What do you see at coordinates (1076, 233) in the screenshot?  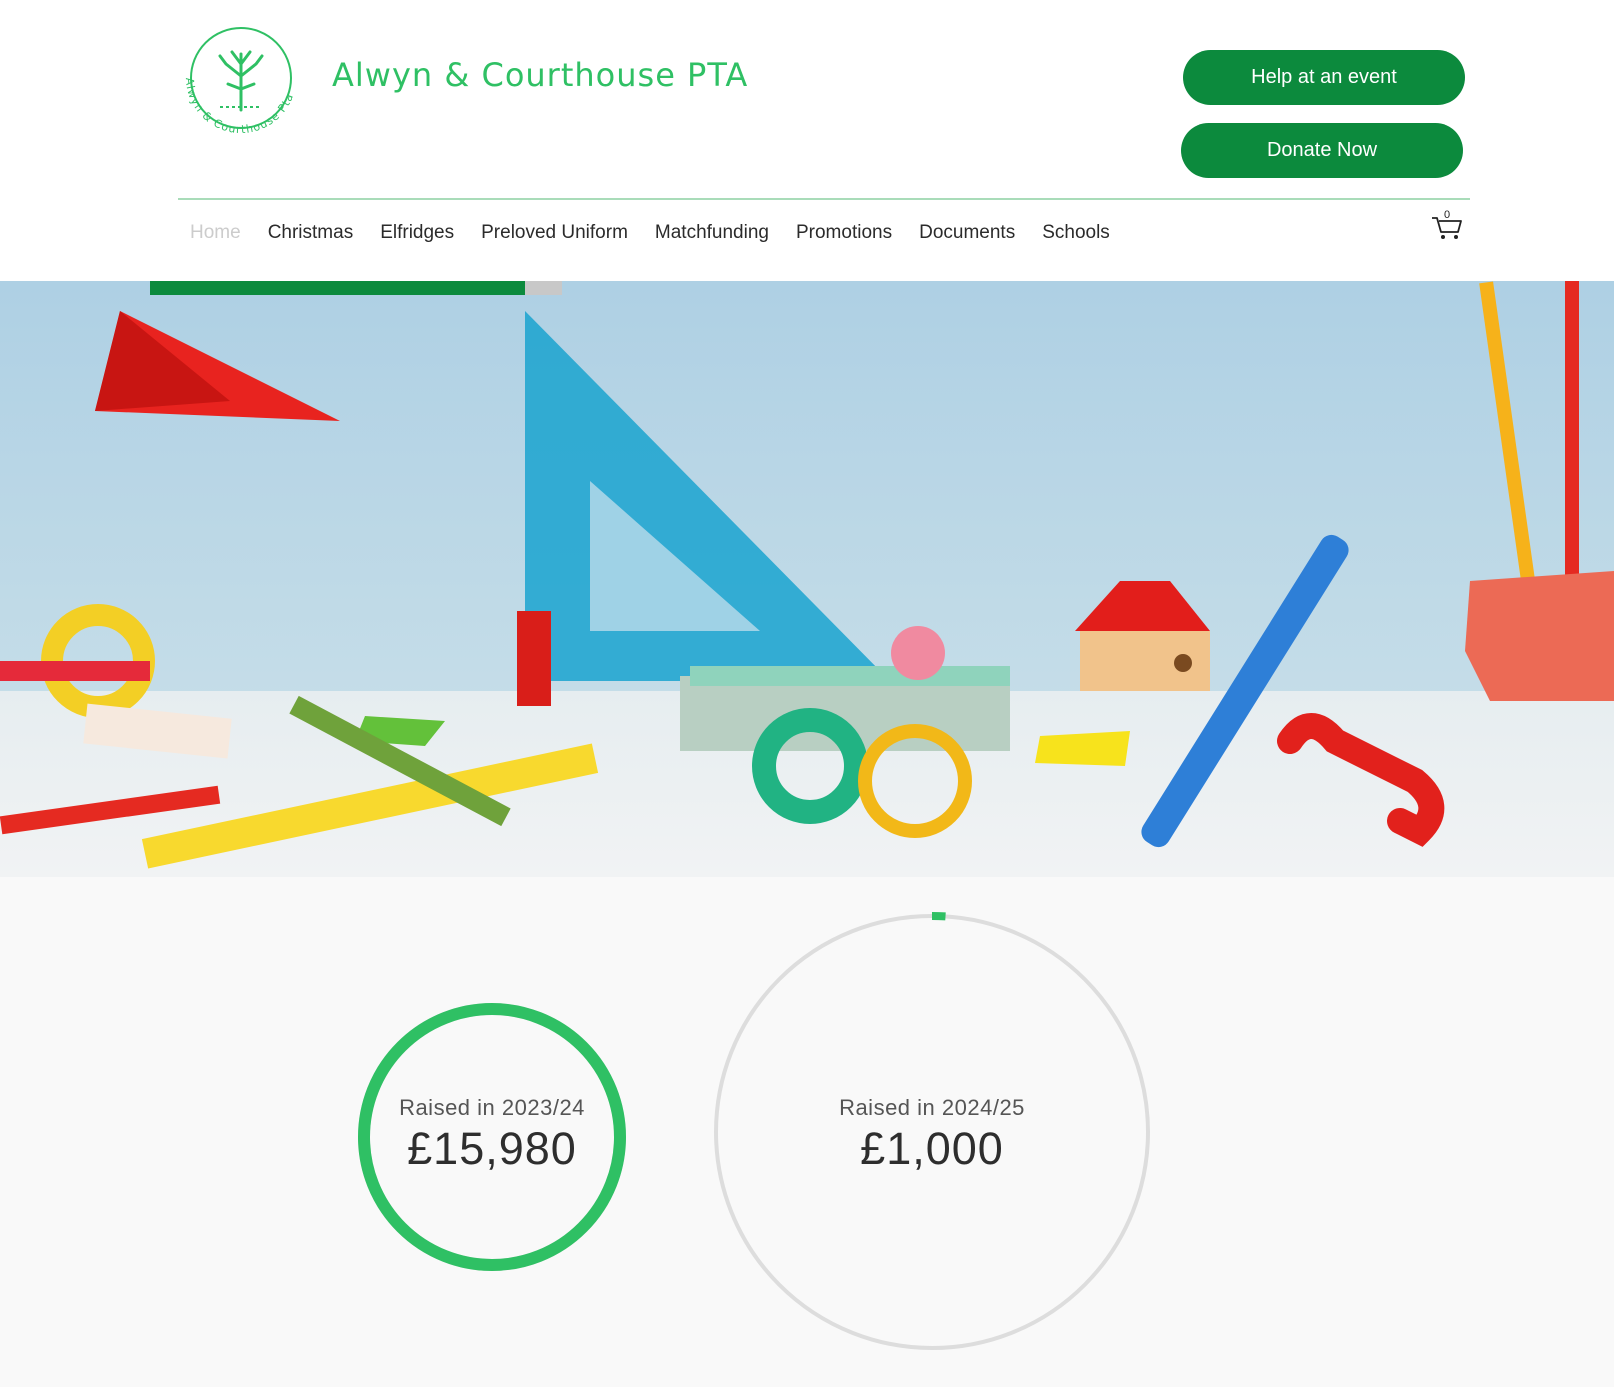 I see `nav-item-schools: Schools` at bounding box center [1076, 233].